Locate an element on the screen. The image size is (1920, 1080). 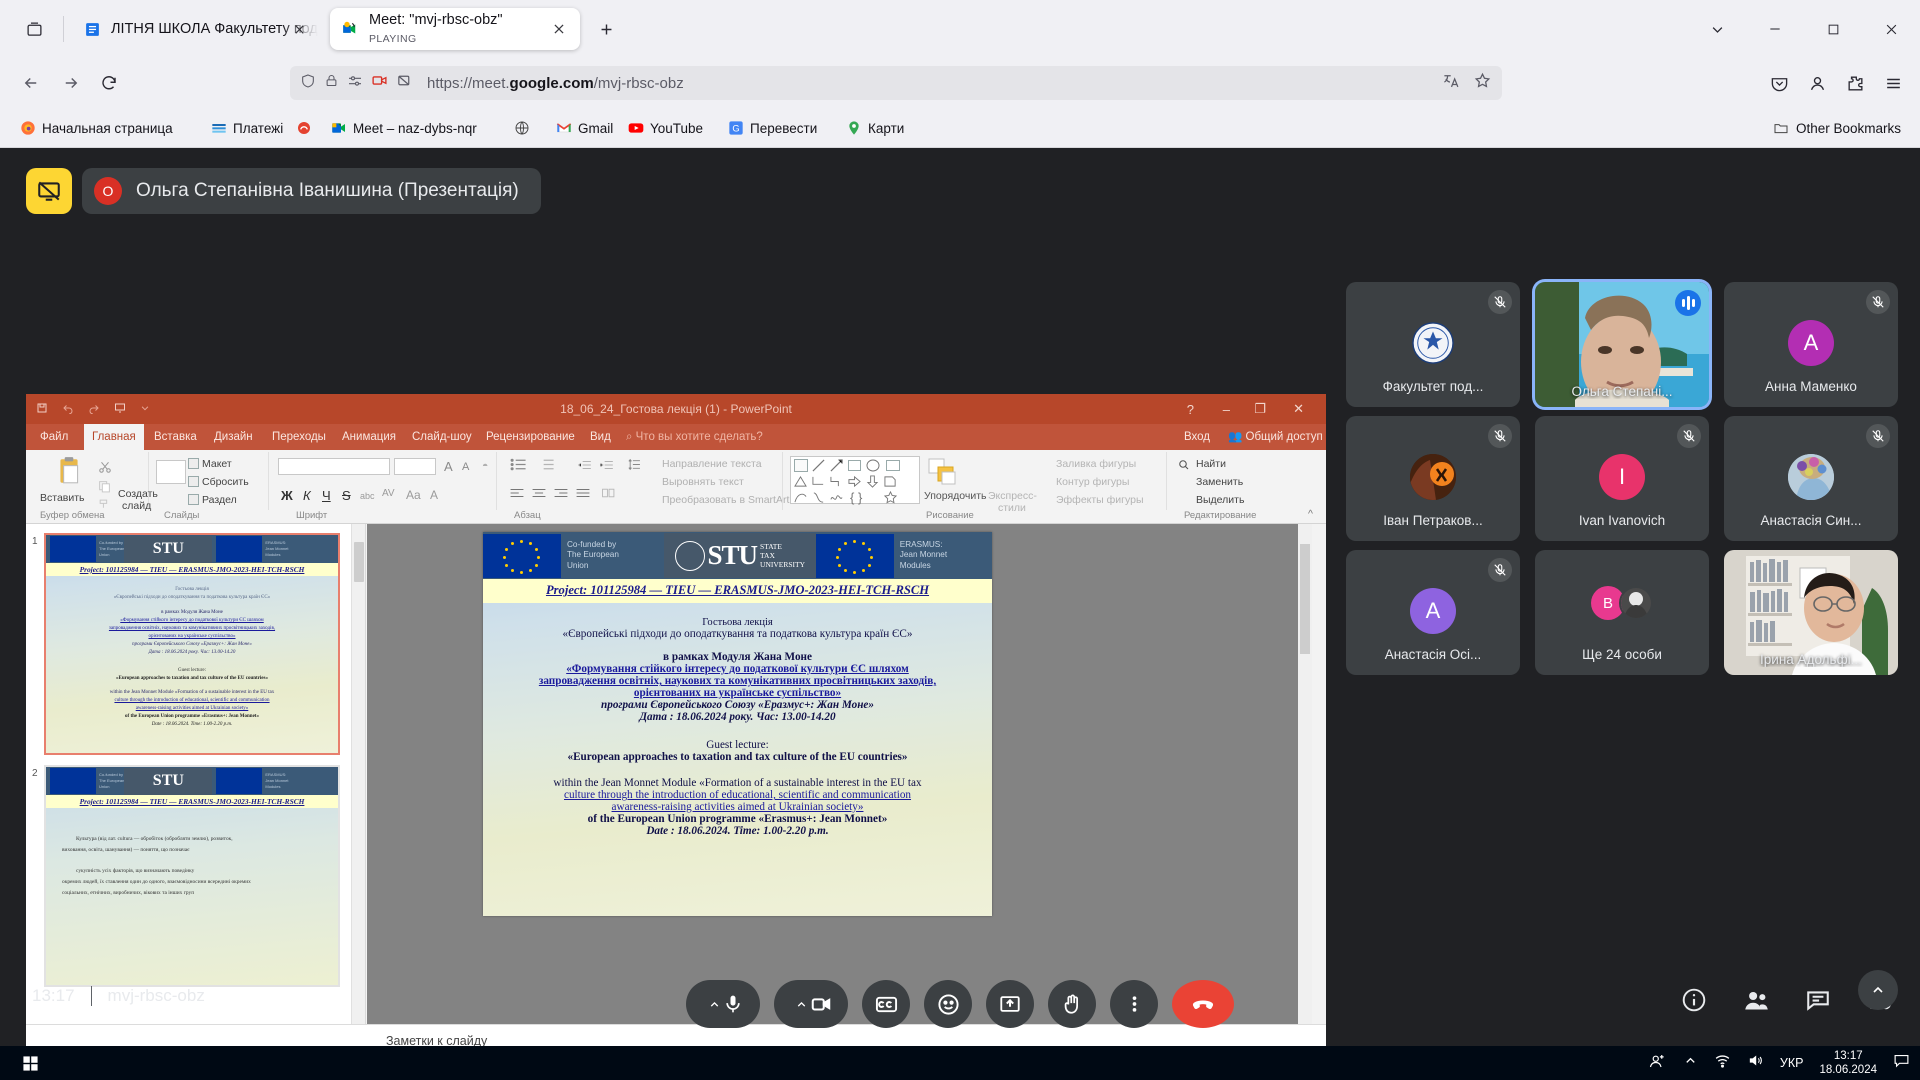
text-direction-label: Направление текста is located at coordinates (712, 464).